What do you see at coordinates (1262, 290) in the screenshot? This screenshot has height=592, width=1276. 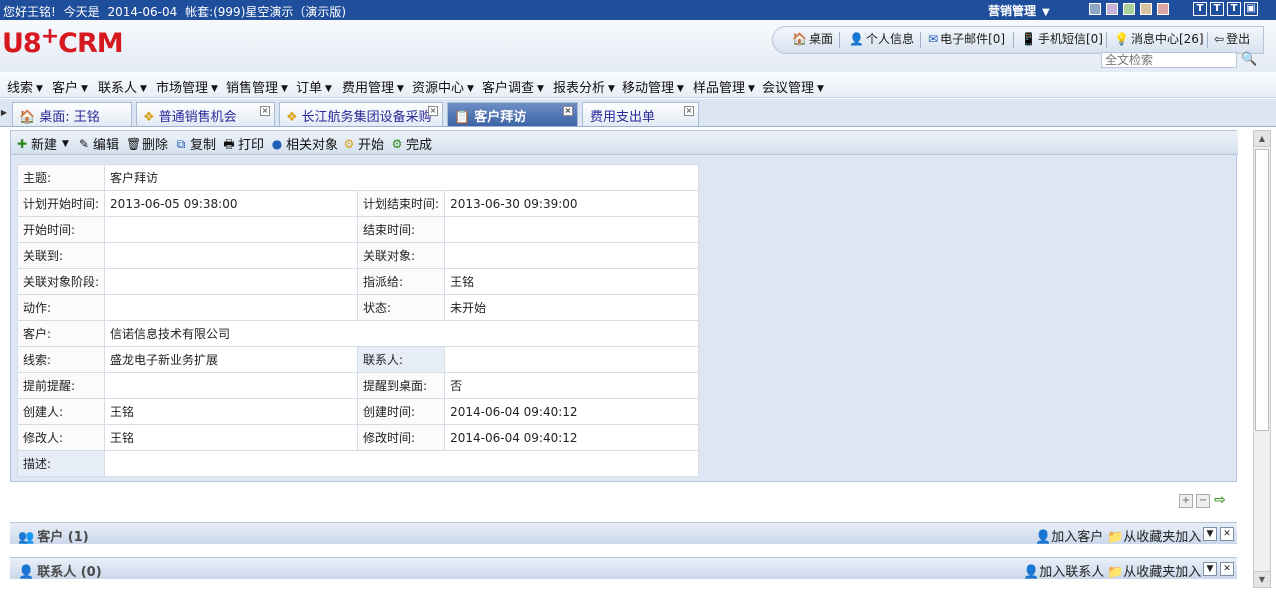 I see `scroll-thumb` at bounding box center [1262, 290].